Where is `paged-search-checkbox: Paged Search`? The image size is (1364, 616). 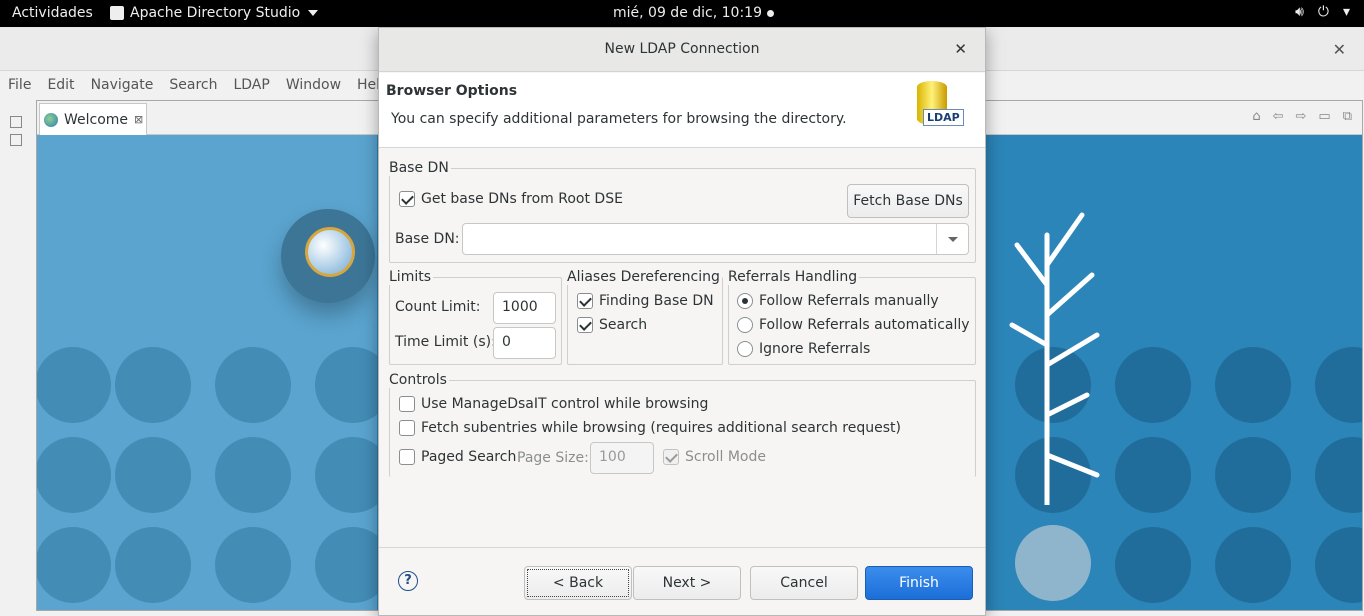
paged-search-checkbox: Paged Search is located at coordinates (457, 457).